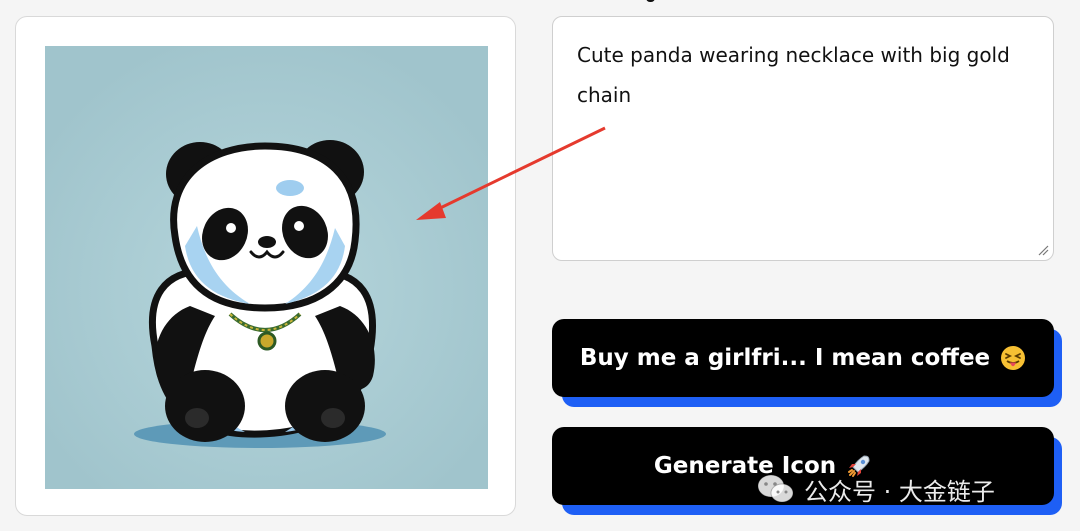  I want to click on page-title-fragment, so click(651, 2).